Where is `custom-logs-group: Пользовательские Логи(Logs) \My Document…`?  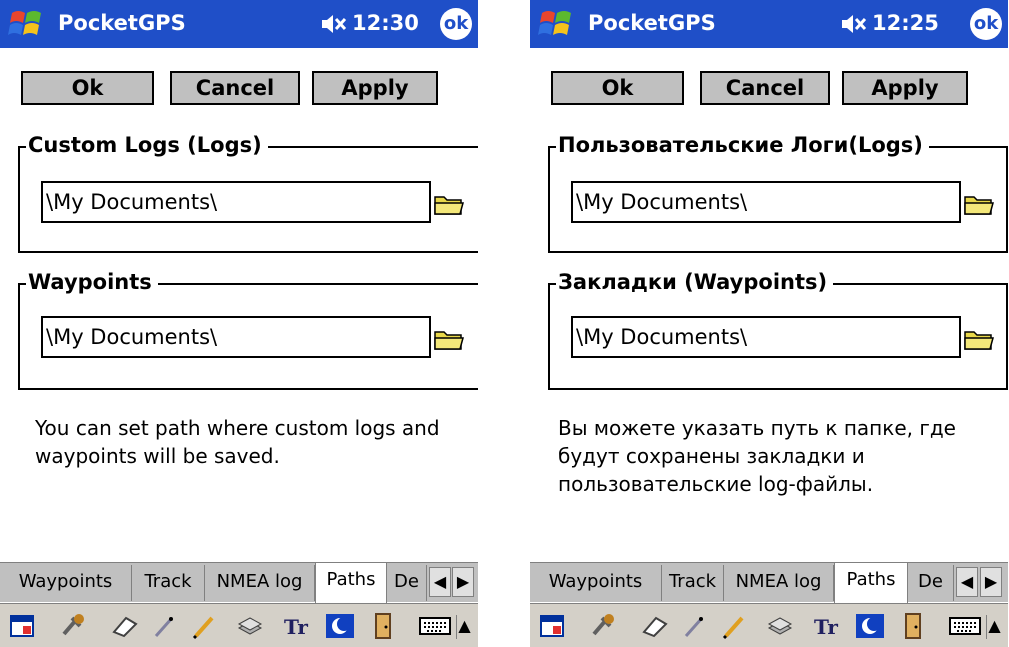
custom-logs-group: Пользовательские Логи(Logs) \My Document… is located at coordinates (778, 193).